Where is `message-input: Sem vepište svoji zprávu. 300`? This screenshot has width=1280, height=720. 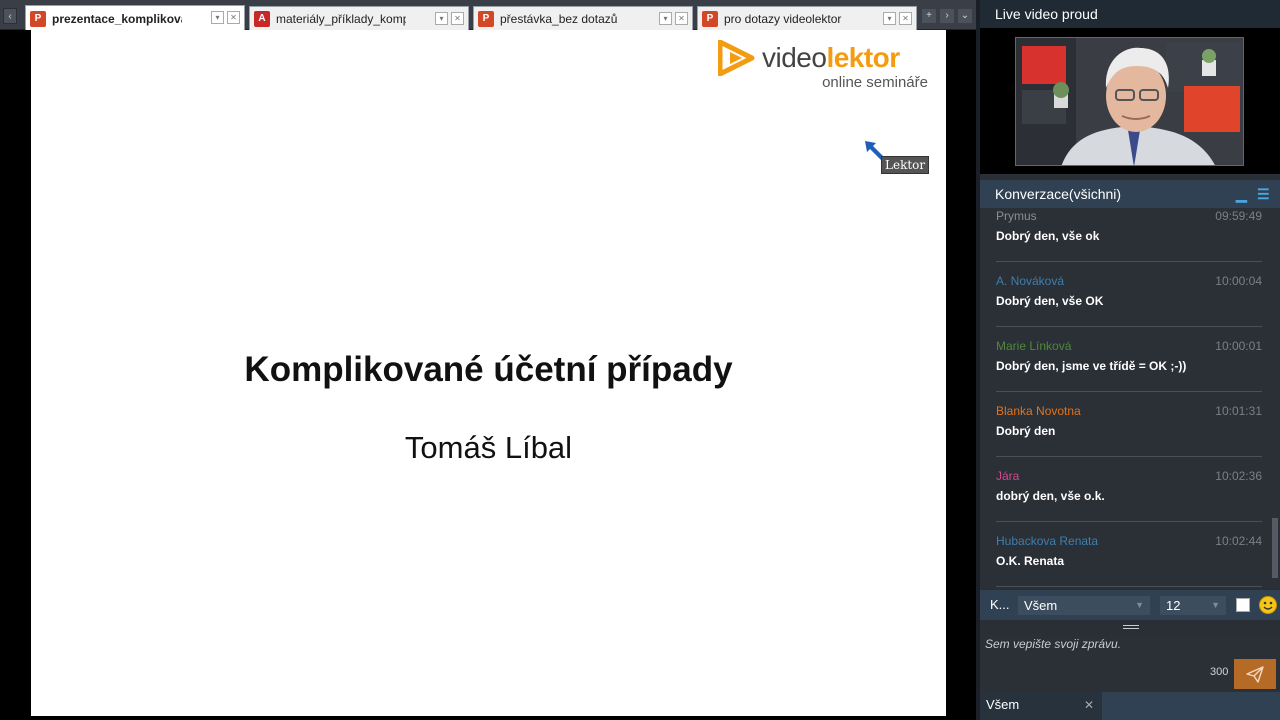
message-input: Sem vepište svoji zprávu. 300 is located at coordinates (1130, 663).